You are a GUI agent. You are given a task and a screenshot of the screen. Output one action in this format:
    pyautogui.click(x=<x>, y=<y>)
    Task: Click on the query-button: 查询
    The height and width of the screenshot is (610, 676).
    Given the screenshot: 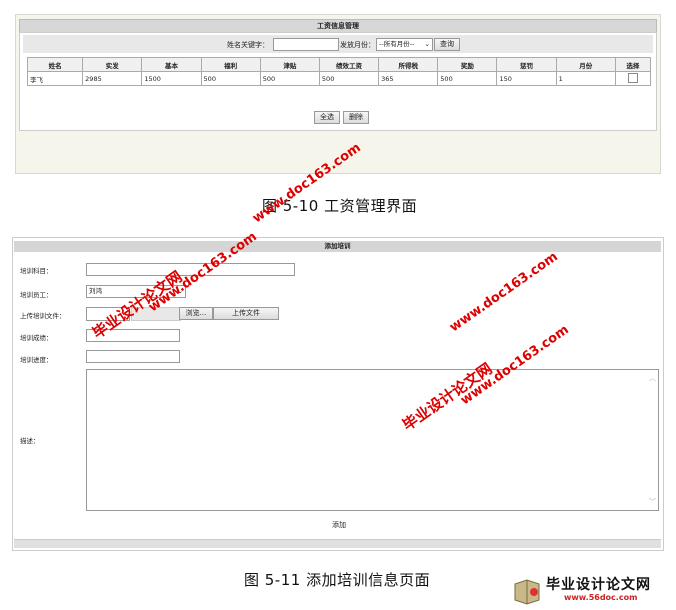 What is the action you would take?
    pyautogui.click(x=447, y=44)
    